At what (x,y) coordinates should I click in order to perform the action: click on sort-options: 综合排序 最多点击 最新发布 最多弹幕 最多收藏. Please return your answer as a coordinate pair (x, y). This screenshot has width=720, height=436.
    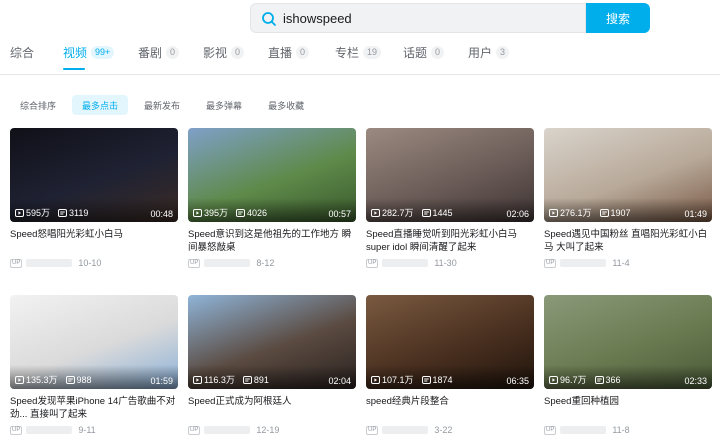
    Looking at the image, I should click on (165, 105).